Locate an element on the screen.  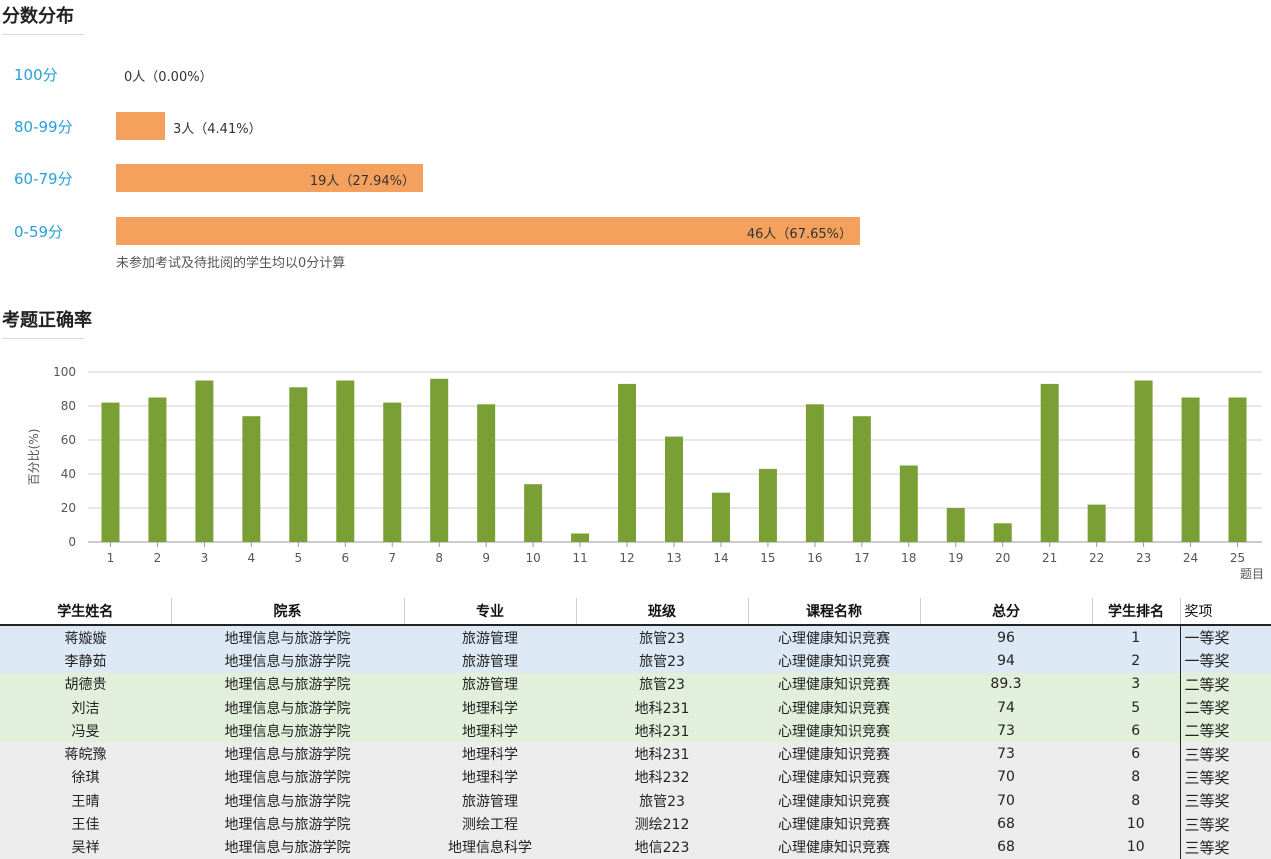
table-cell: 5 is located at coordinates (1136, 707).